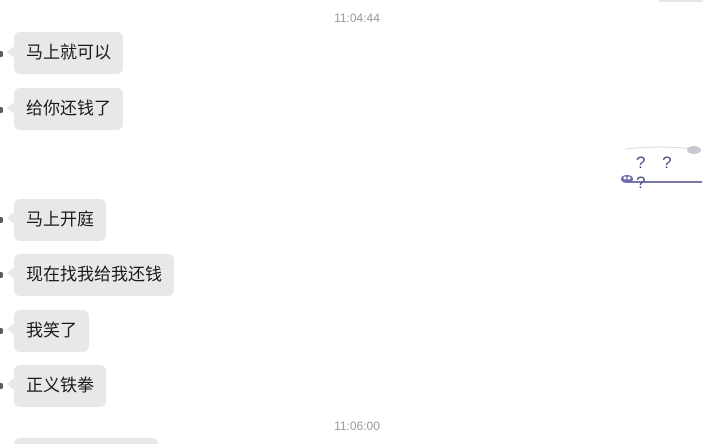  What do you see at coordinates (86, 441) in the screenshot?
I see `message-bubble-partial` at bounding box center [86, 441].